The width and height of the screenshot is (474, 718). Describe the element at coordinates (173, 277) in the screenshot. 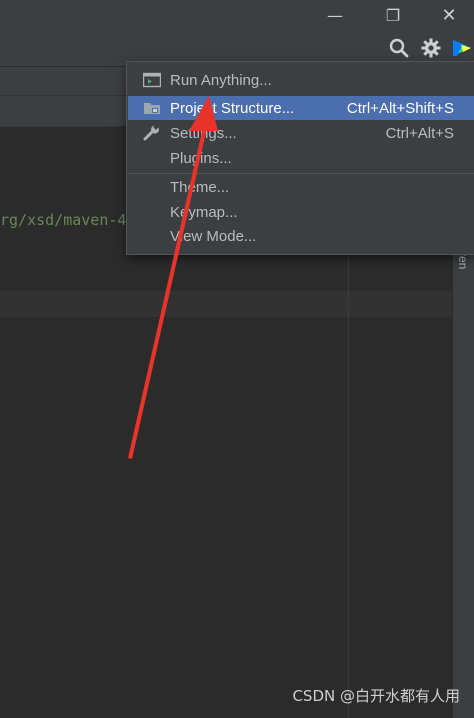

I see `annotation-arrow` at that location.